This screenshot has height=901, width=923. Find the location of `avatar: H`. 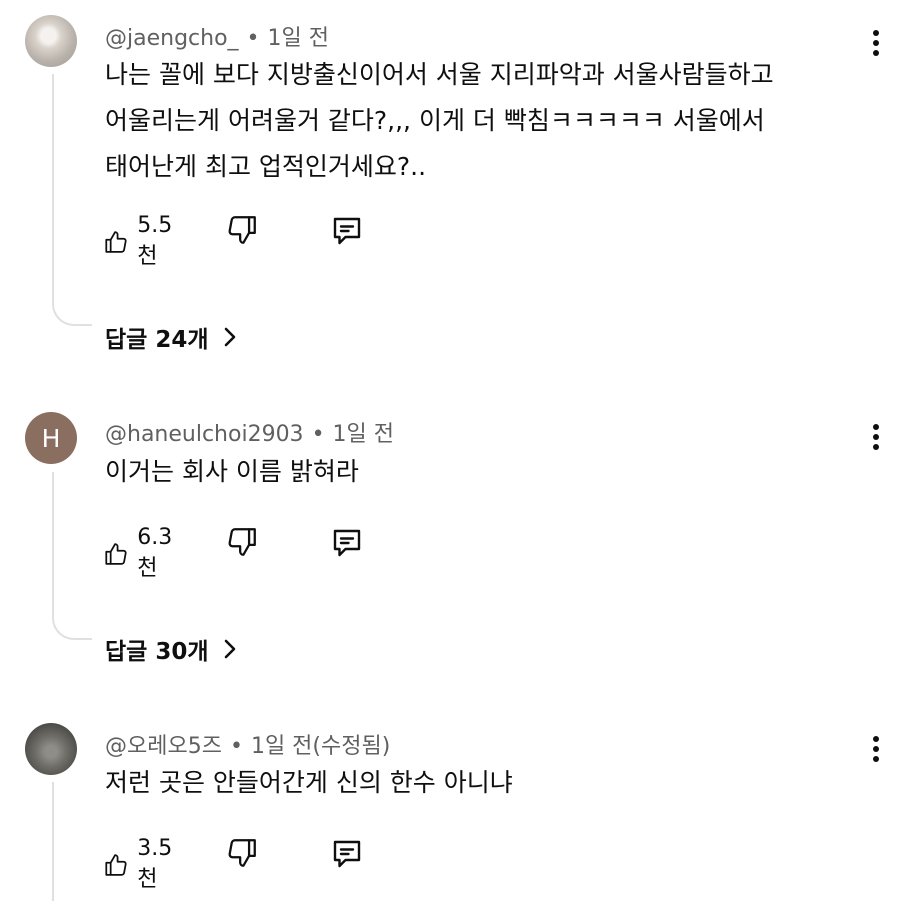

avatar: H is located at coordinates (51, 438).